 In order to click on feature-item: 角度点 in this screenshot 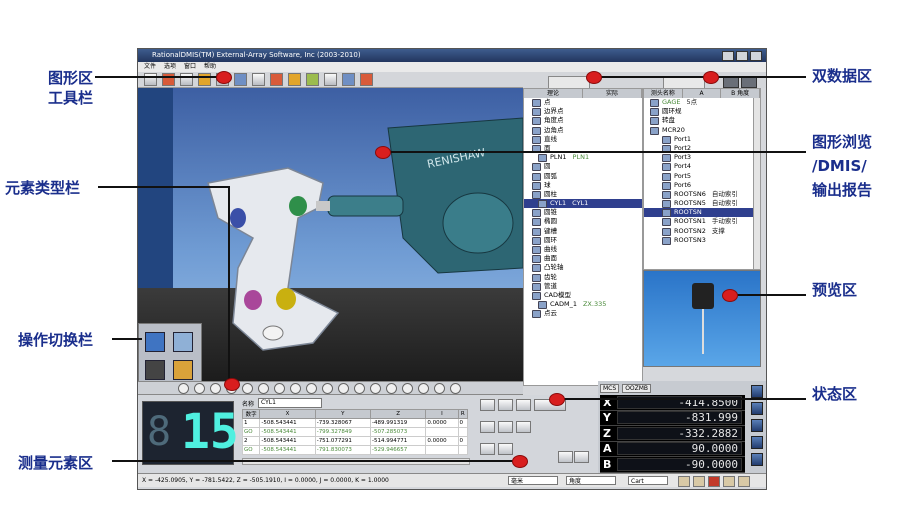, I will do `click(583, 121)`.